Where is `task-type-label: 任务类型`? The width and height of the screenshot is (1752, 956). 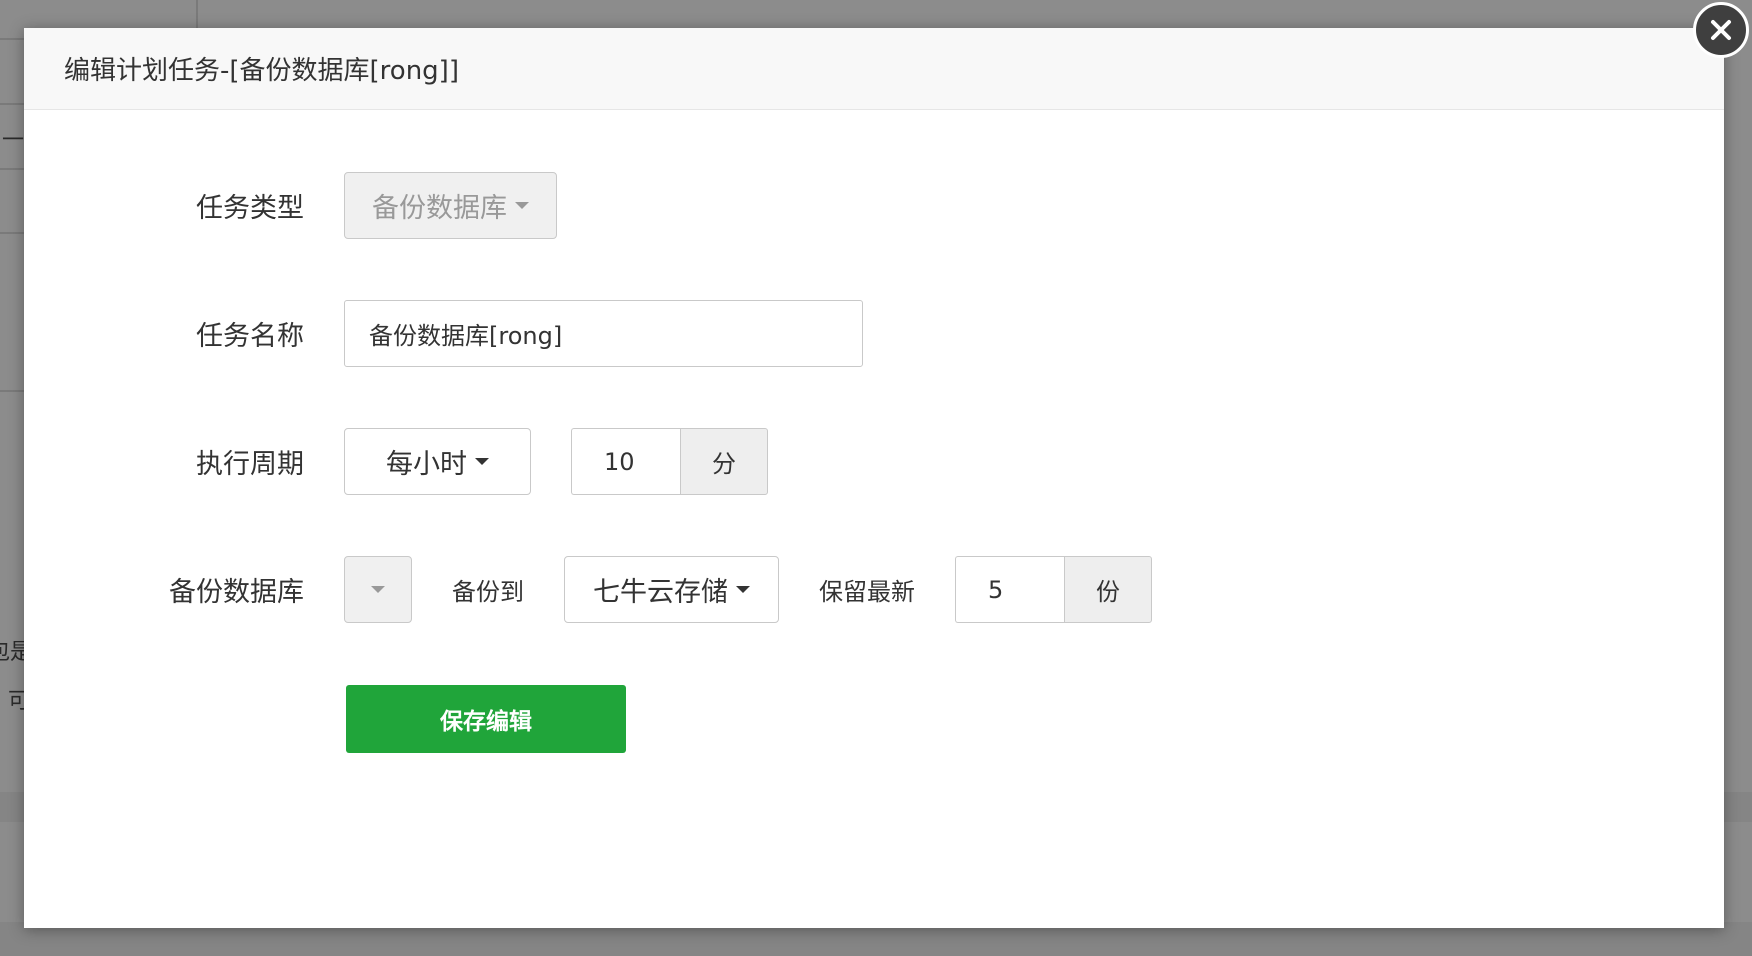 task-type-label: 任务类型 is located at coordinates (250, 208).